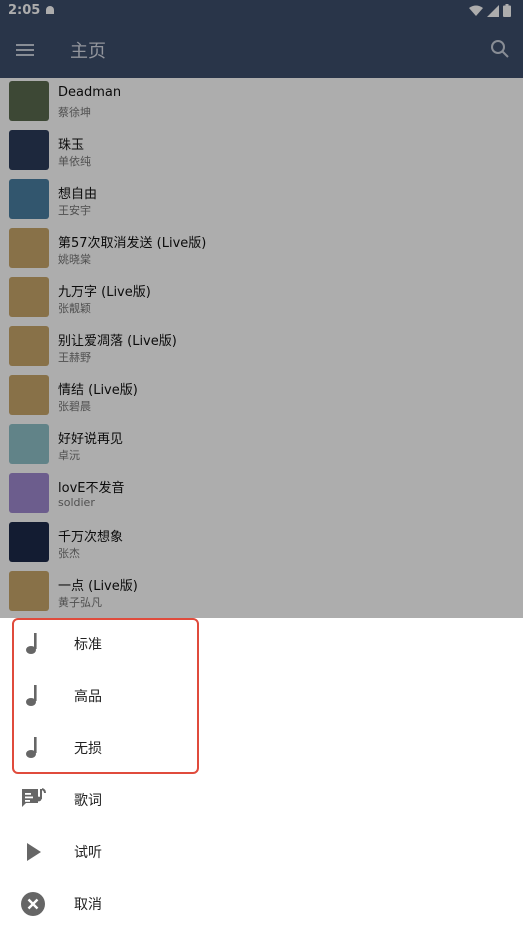  What do you see at coordinates (88, 697) in the screenshot?
I see `sheet-item-label: 高品` at bounding box center [88, 697].